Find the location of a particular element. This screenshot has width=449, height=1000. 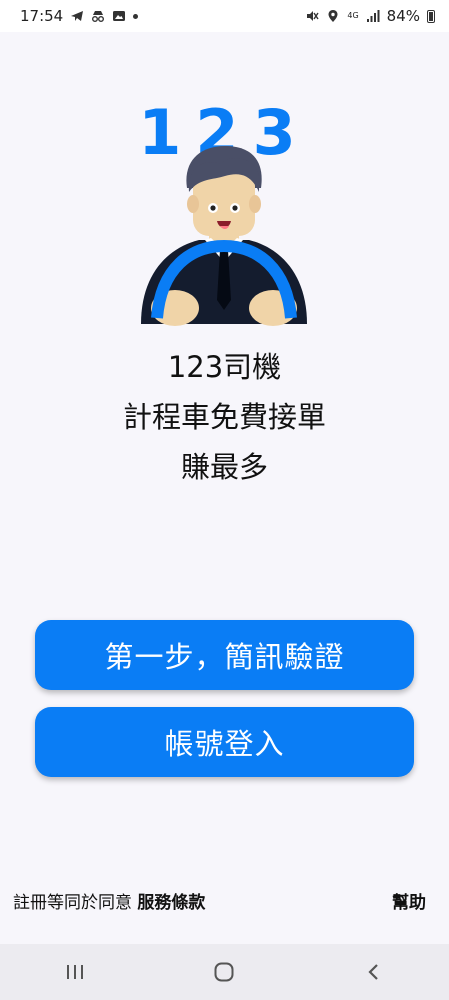

footer: 註冊等同於同意 服務條款 幫助 is located at coordinates (219, 900).